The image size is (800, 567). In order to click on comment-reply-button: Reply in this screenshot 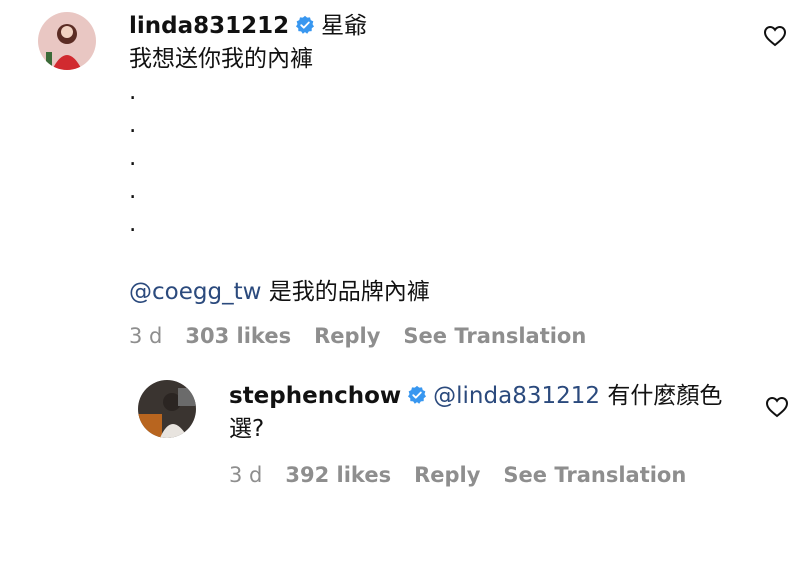, I will do `click(347, 336)`.